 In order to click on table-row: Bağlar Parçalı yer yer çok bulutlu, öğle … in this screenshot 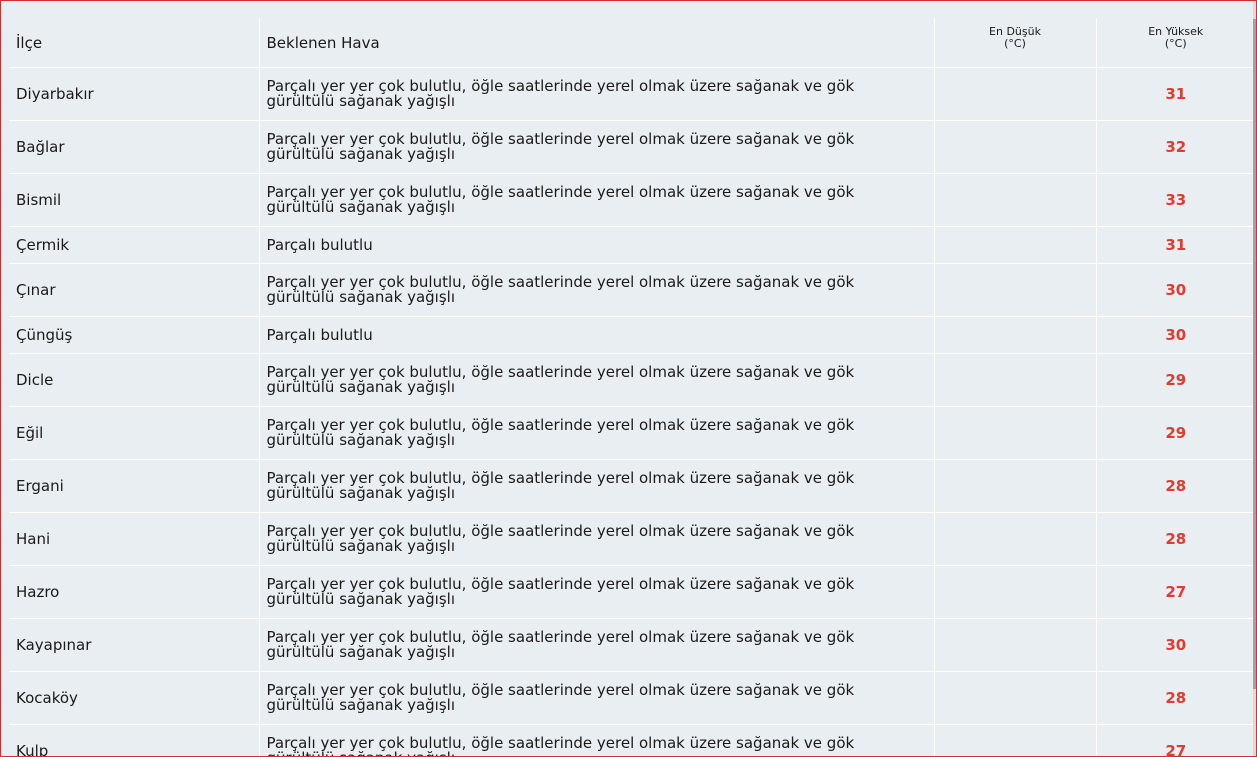, I will do `click(632, 147)`.